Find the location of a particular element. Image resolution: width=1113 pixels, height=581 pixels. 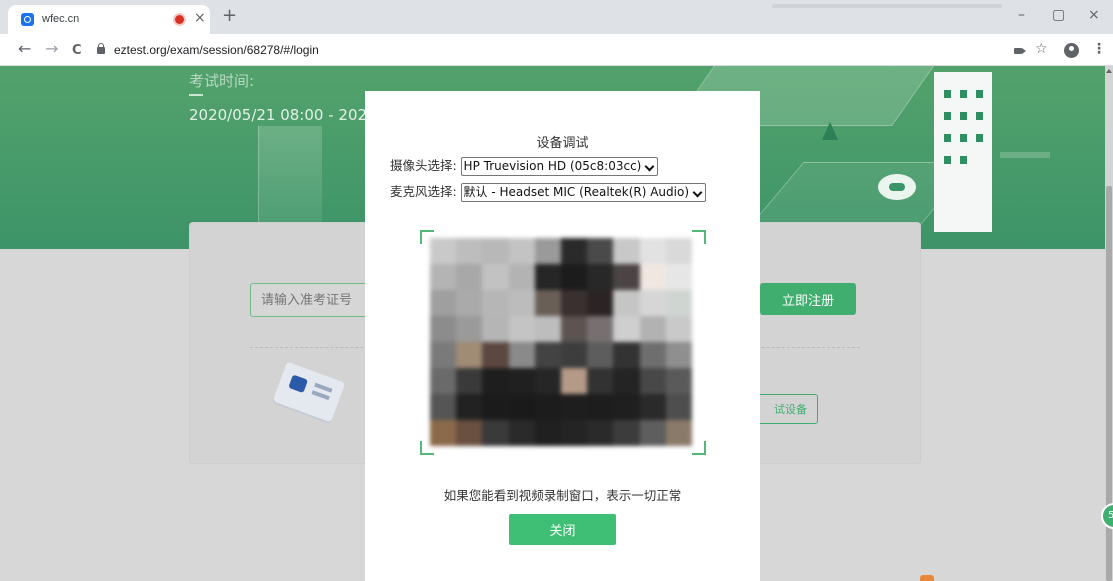

mic-select: 默认 - Headset MIC (Realtek(R) Audio) is located at coordinates (583, 192).